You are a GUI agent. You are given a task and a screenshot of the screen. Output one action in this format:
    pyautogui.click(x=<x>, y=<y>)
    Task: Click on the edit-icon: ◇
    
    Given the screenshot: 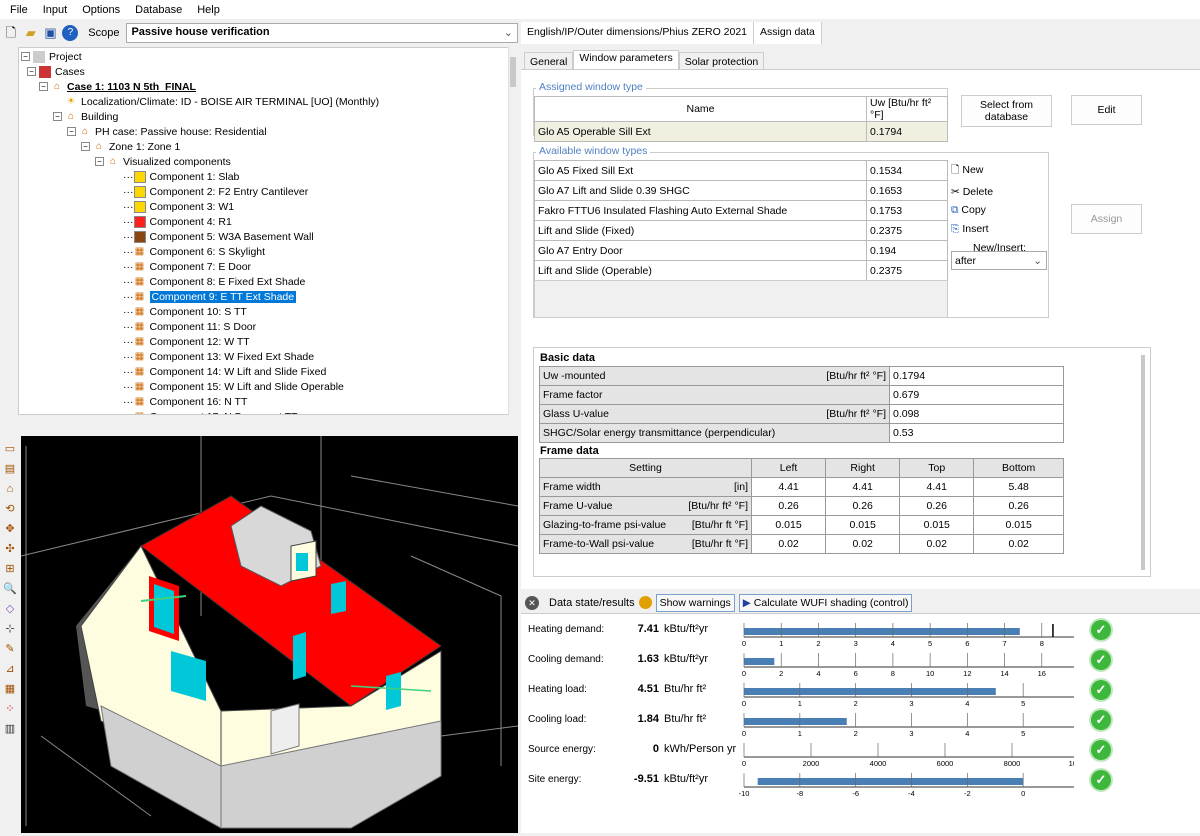 What is the action you would take?
    pyautogui.click(x=10, y=609)
    